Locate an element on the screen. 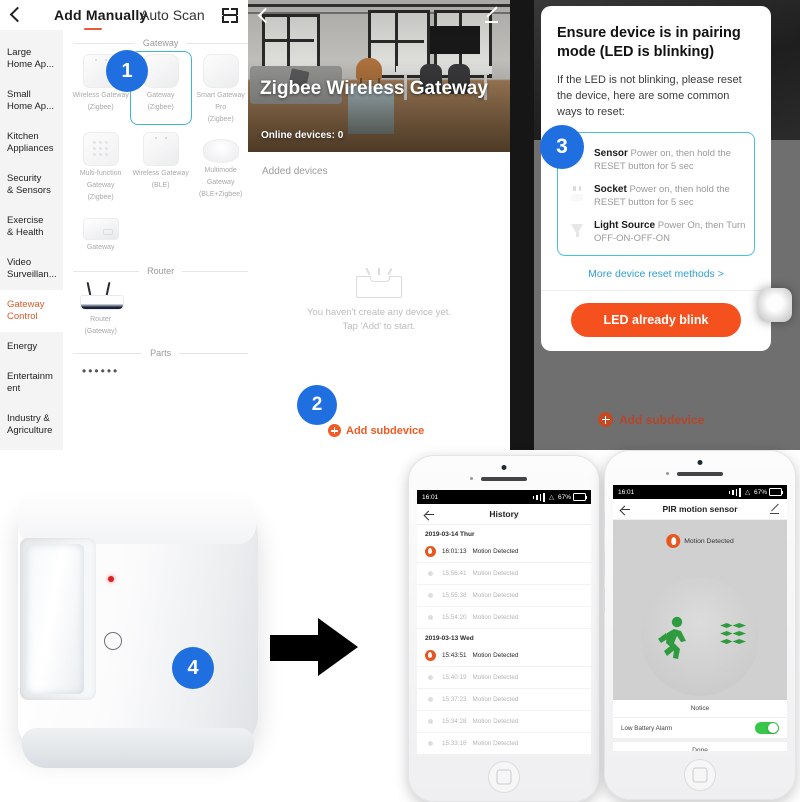 The width and height of the screenshot is (800, 802). sidebar-item-industry-agriculture: Industry & Agriculture is located at coordinates (31, 425).